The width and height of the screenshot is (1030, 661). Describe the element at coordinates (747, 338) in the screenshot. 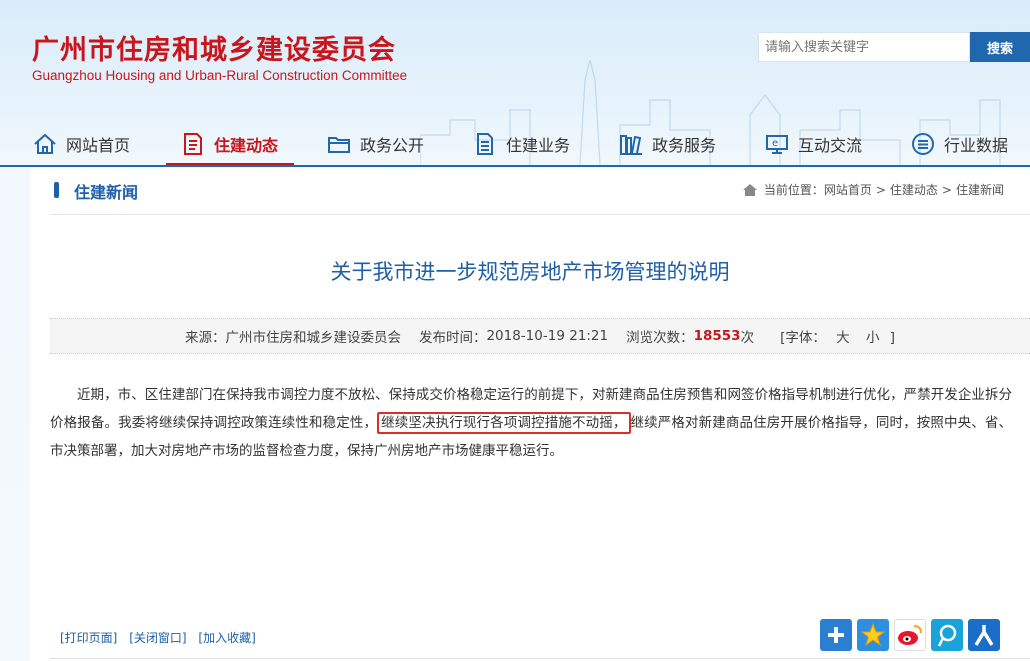

I see `views-unit: 次` at that location.